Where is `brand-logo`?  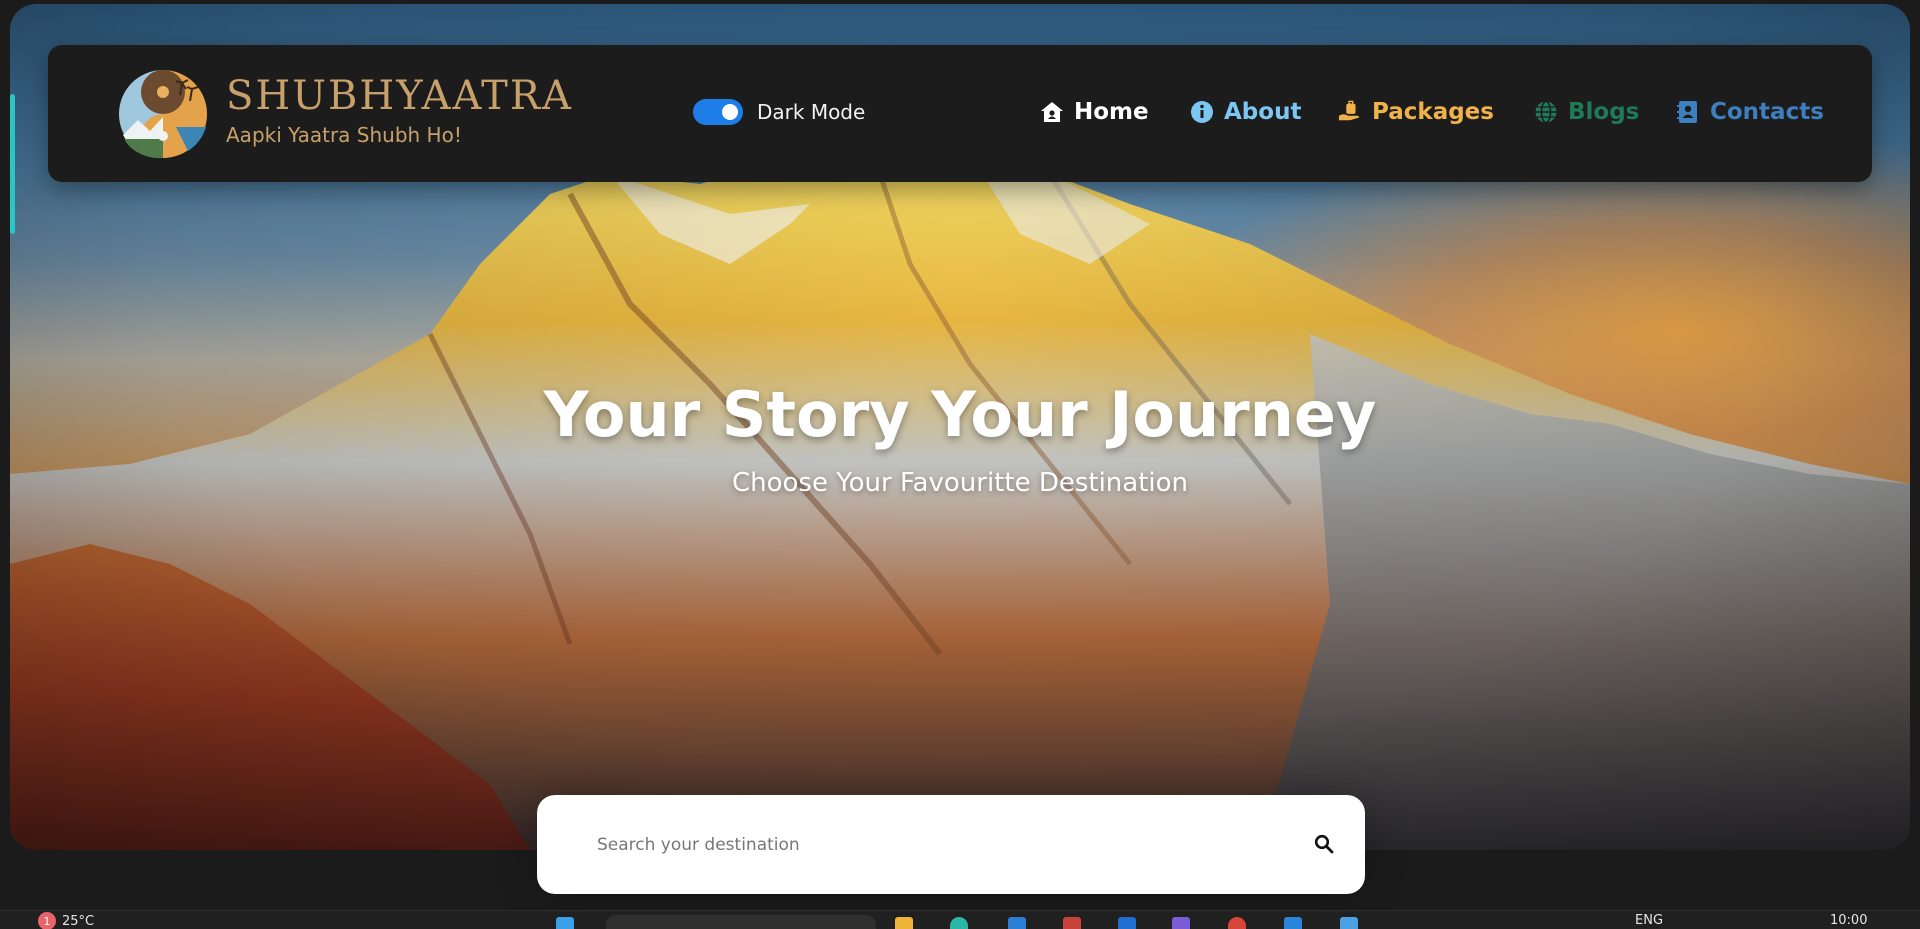
brand-logo is located at coordinates (163, 114).